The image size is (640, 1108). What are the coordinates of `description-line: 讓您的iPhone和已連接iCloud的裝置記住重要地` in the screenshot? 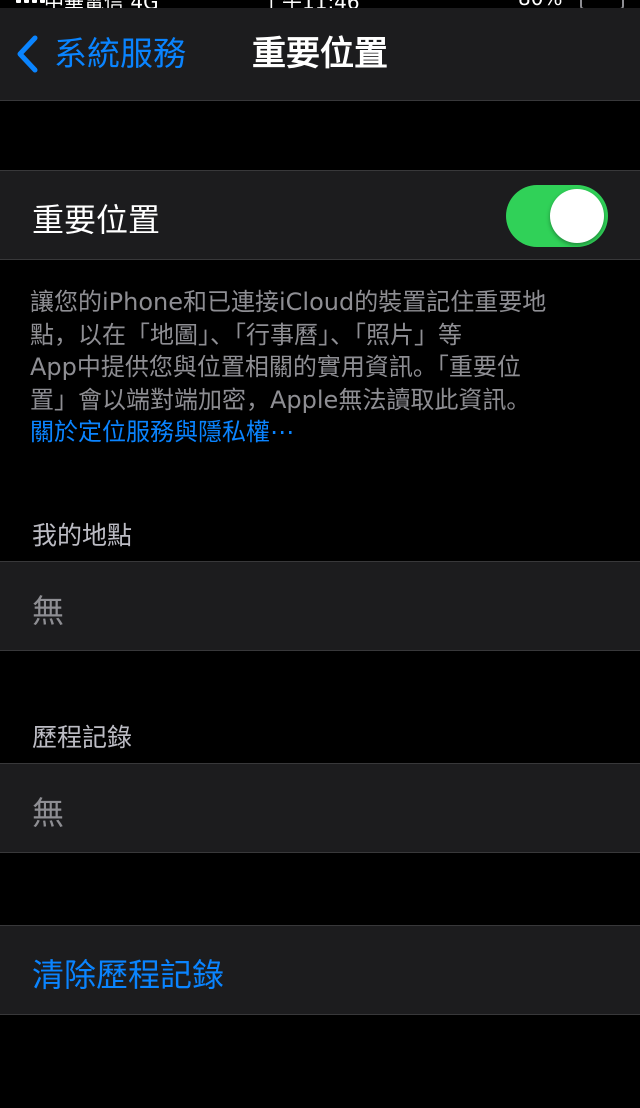 It's located at (288, 302).